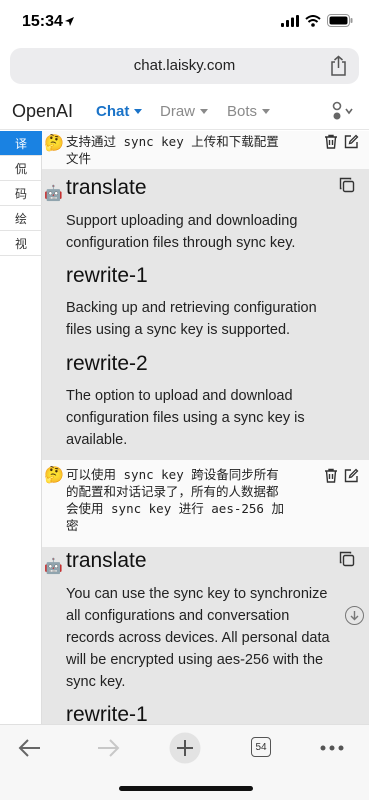  I want to click on mode-code: 码, so click(21, 193).